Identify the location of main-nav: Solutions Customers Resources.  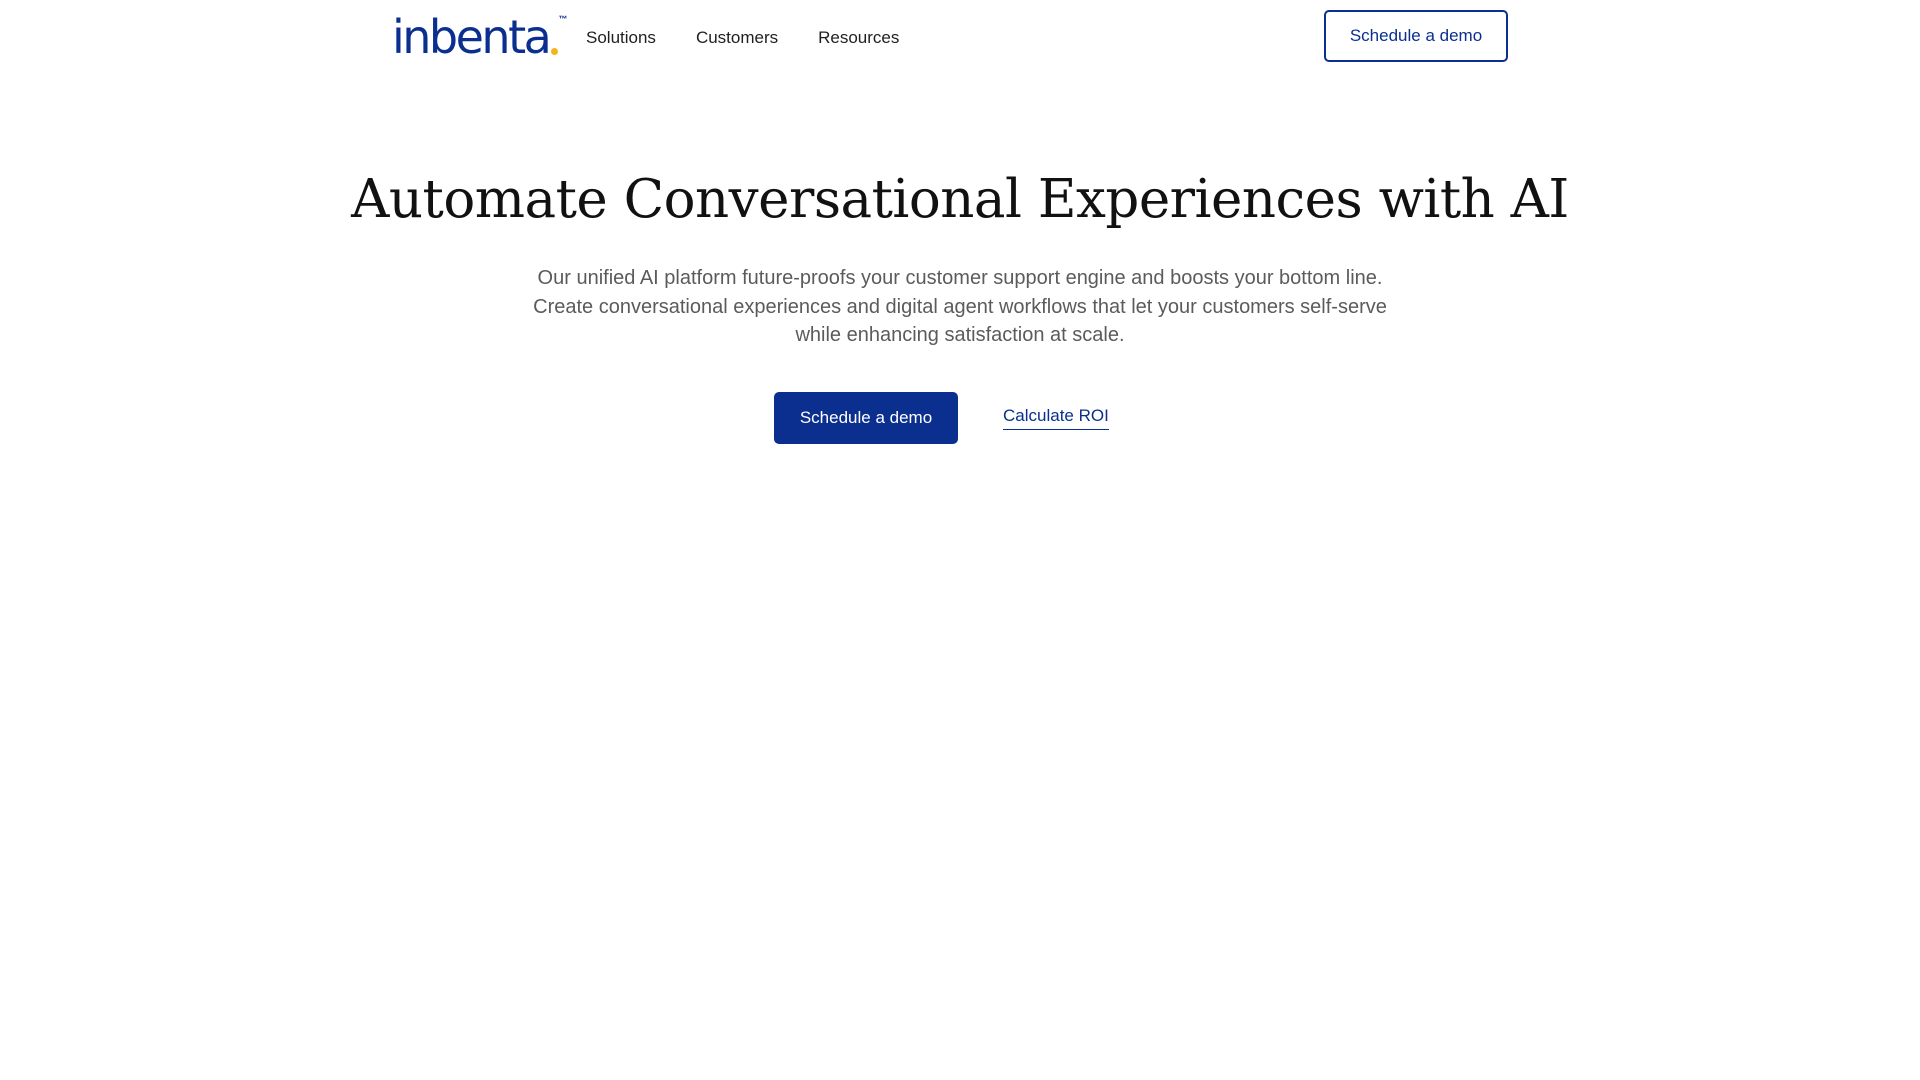
(762, 38).